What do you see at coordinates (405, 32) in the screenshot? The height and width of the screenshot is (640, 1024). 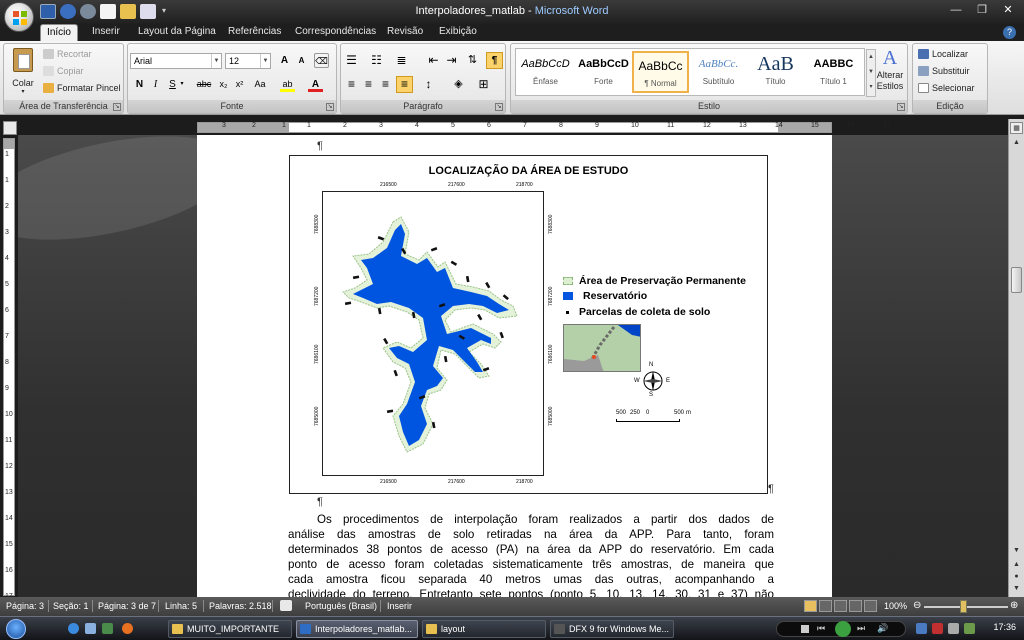 I see `tab-revisao: Revisão` at bounding box center [405, 32].